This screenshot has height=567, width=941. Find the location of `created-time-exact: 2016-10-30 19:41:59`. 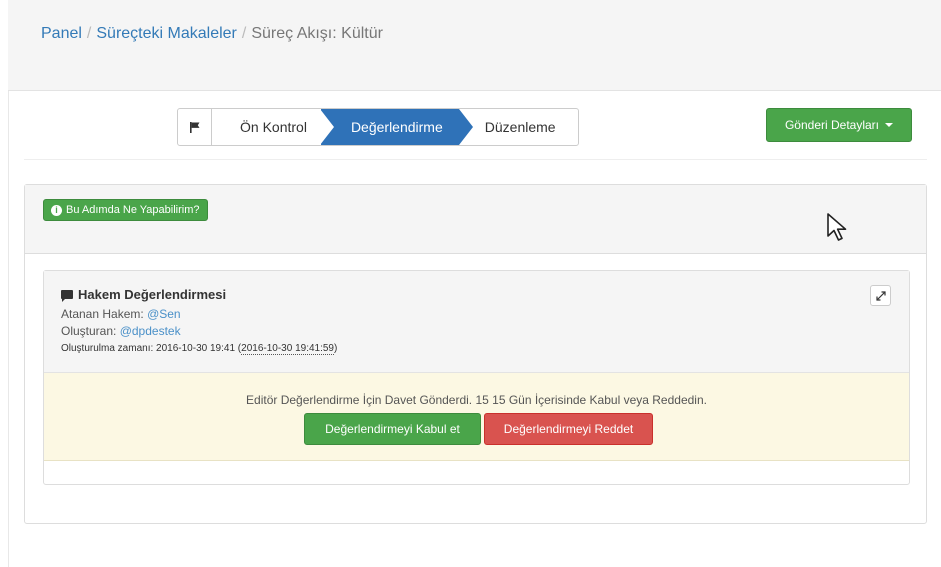

created-time-exact: 2016-10-30 19:41:59 is located at coordinates (287, 349).